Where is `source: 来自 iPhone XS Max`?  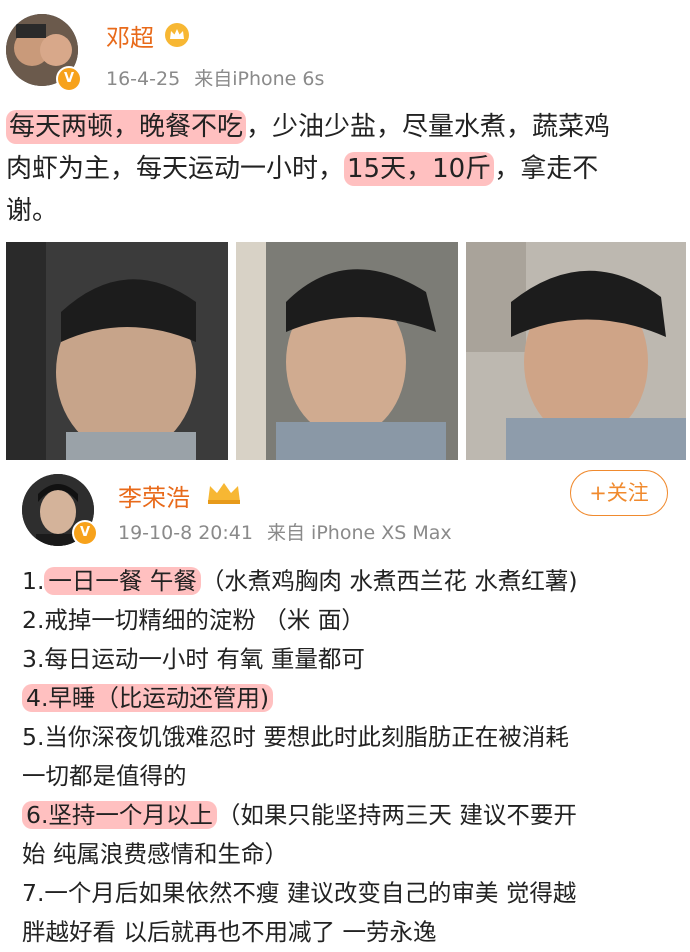 source: 来自 iPhone XS Max is located at coordinates (359, 533).